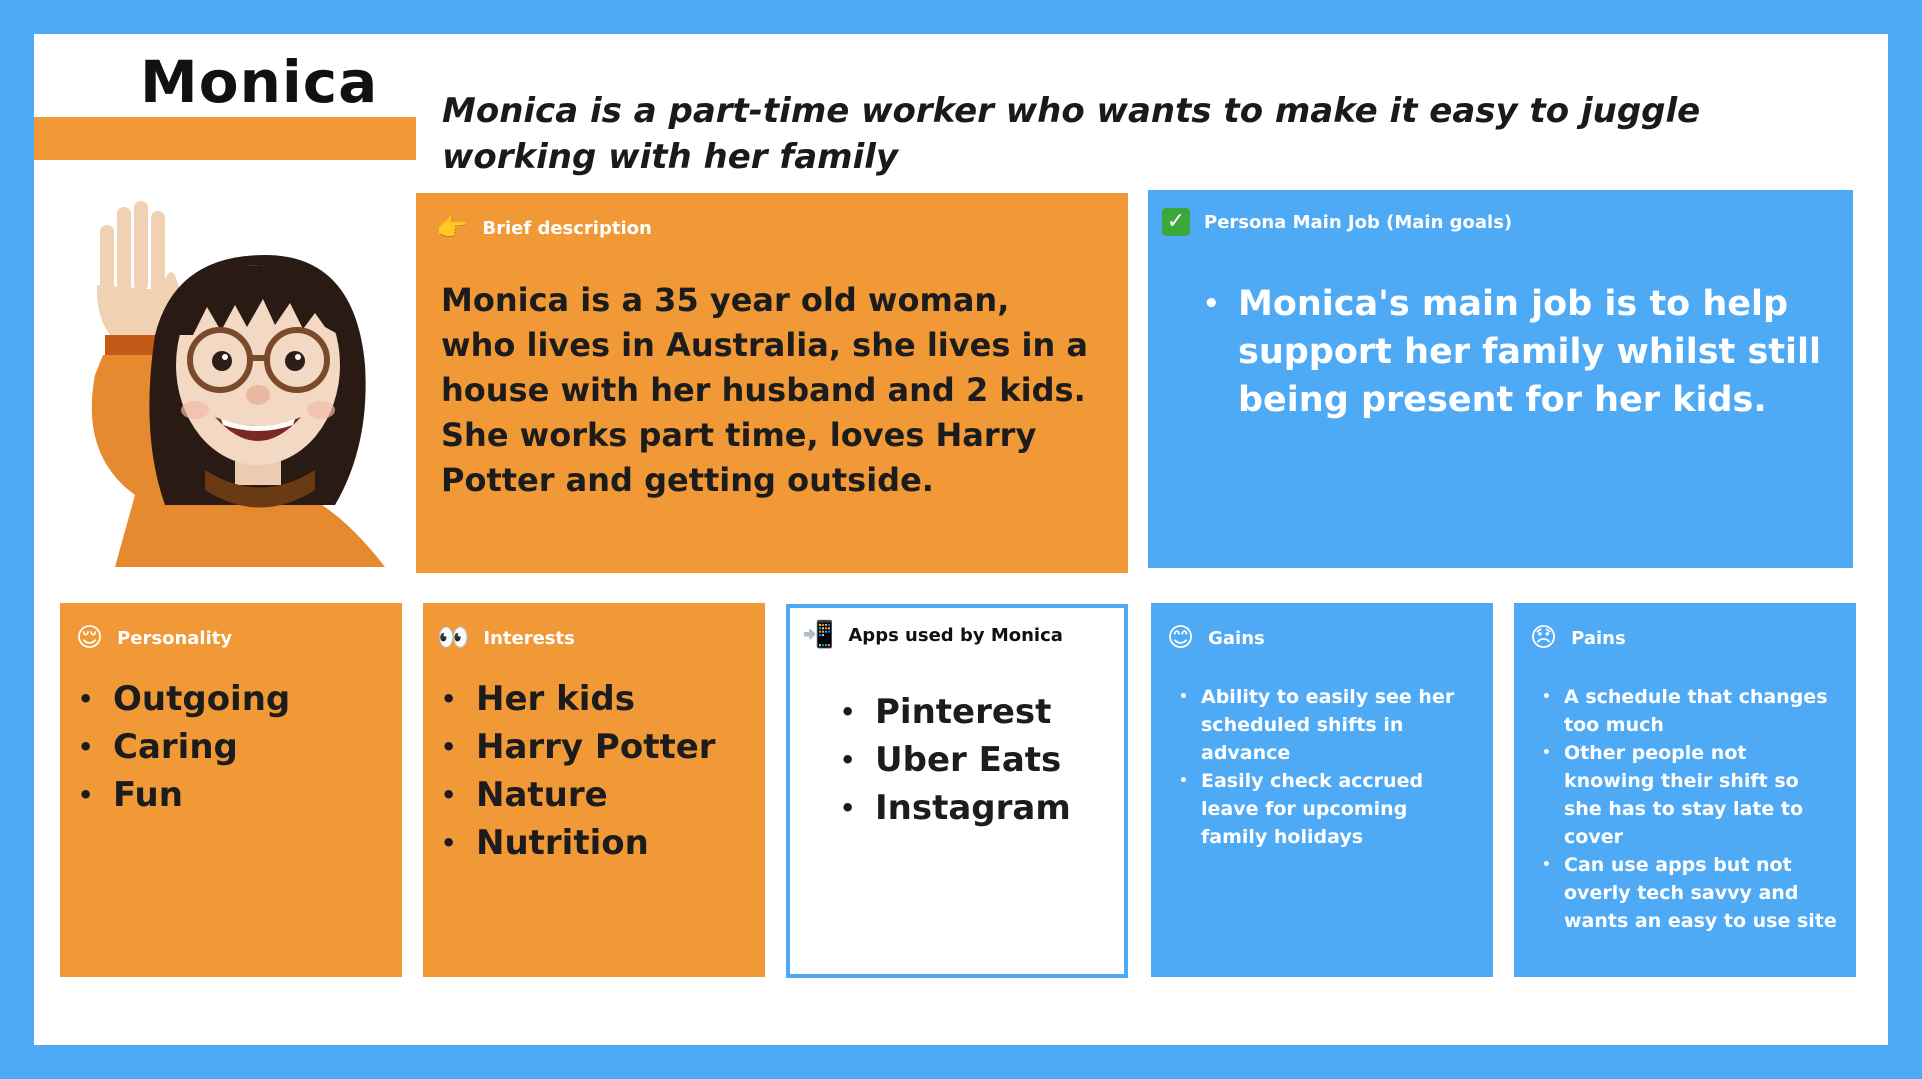  I want to click on list-item: Instagram, so click(955, 808).